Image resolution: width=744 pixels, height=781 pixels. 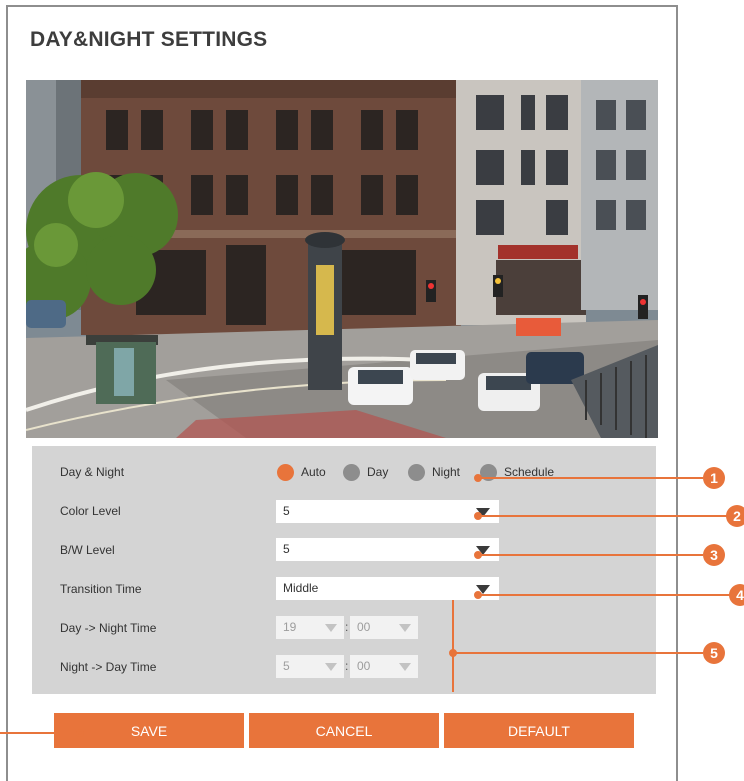 What do you see at coordinates (714, 478) in the screenshot?
I see `callout-badge-1: 1` at bounding box center [714, 478].